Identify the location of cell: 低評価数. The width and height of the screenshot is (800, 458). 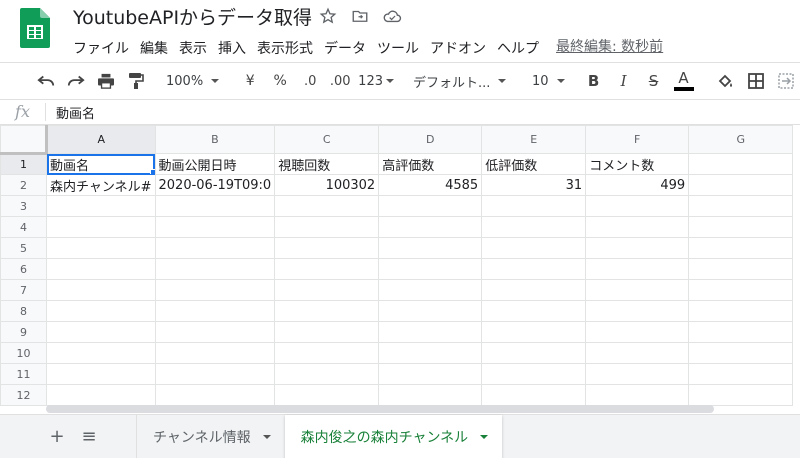
(534, 164).